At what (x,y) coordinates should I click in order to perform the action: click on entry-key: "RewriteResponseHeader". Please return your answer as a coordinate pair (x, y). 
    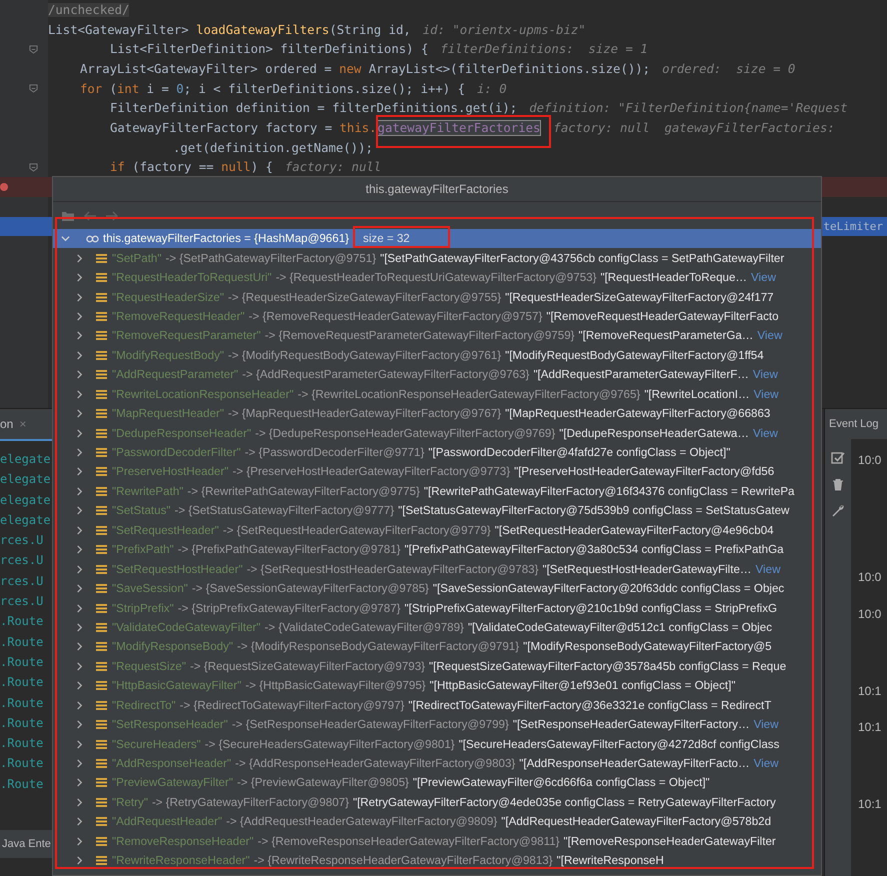
    Looking at the image, I should click on (181, 861).